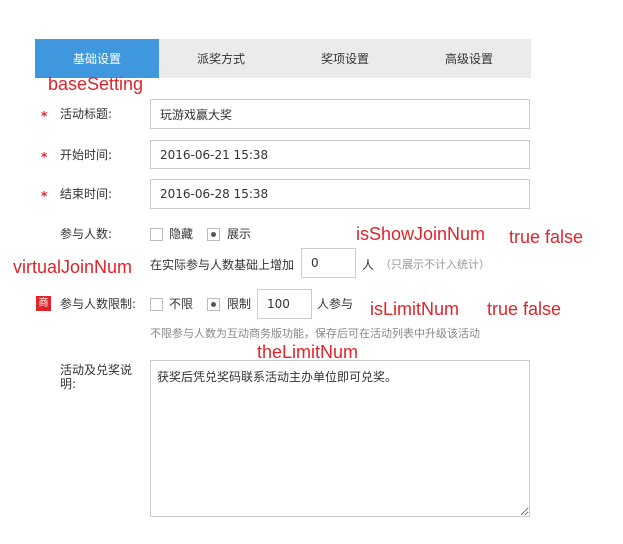 The image size is (623, 544). What do you see at coordinates (181, 234) in the screenshot?
I see `hide-participants-label: 隐藏` at bounding box center [181, 234].